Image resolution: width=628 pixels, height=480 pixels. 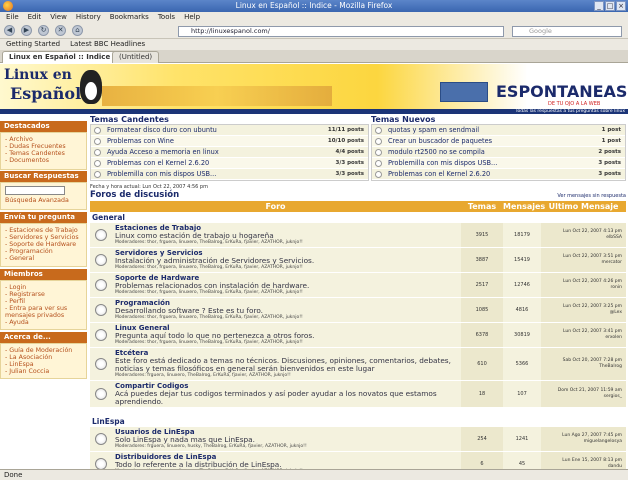 What do you see at coordinates (358, 217) in the screenshot?
I see `forum-category: General` at bounding box center [358, 217].